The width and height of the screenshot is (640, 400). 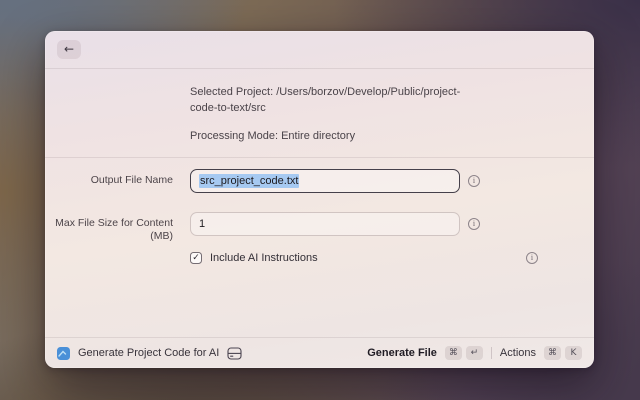 I want to click on max-size-row: Max File Size for Content (MB) 1 i, so click(x=319, y=227).